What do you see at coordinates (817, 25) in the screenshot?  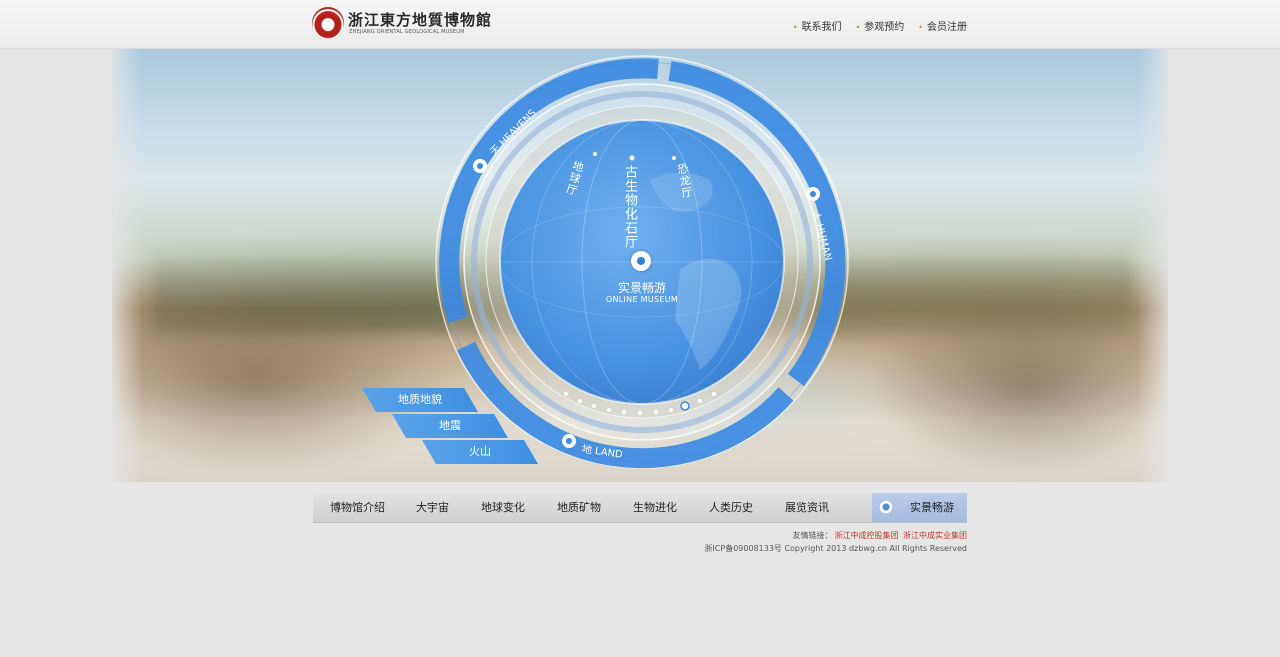 I see `contact-link: 联系我们` at bounding box center [817, 25].